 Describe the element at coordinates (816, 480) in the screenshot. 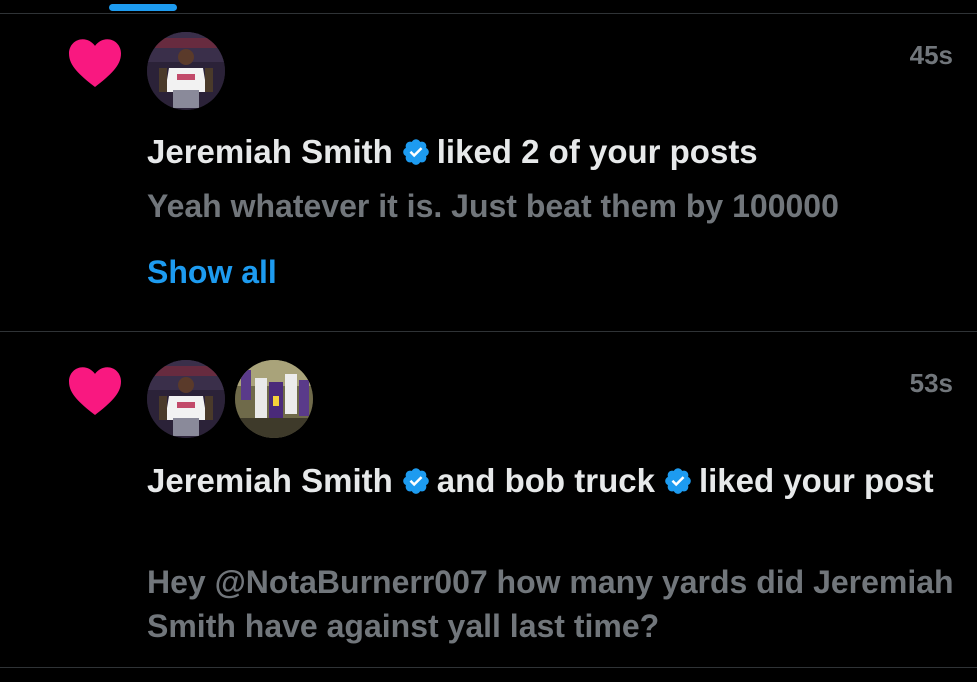

I see `action-text: liked your post` at that location.